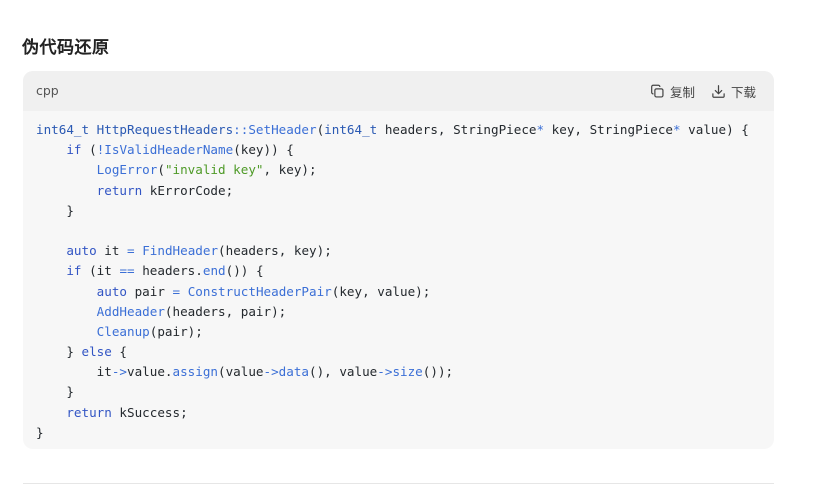 This screenshot has width=838, height=500. I want to click on code-token: value., so click(150, 372).